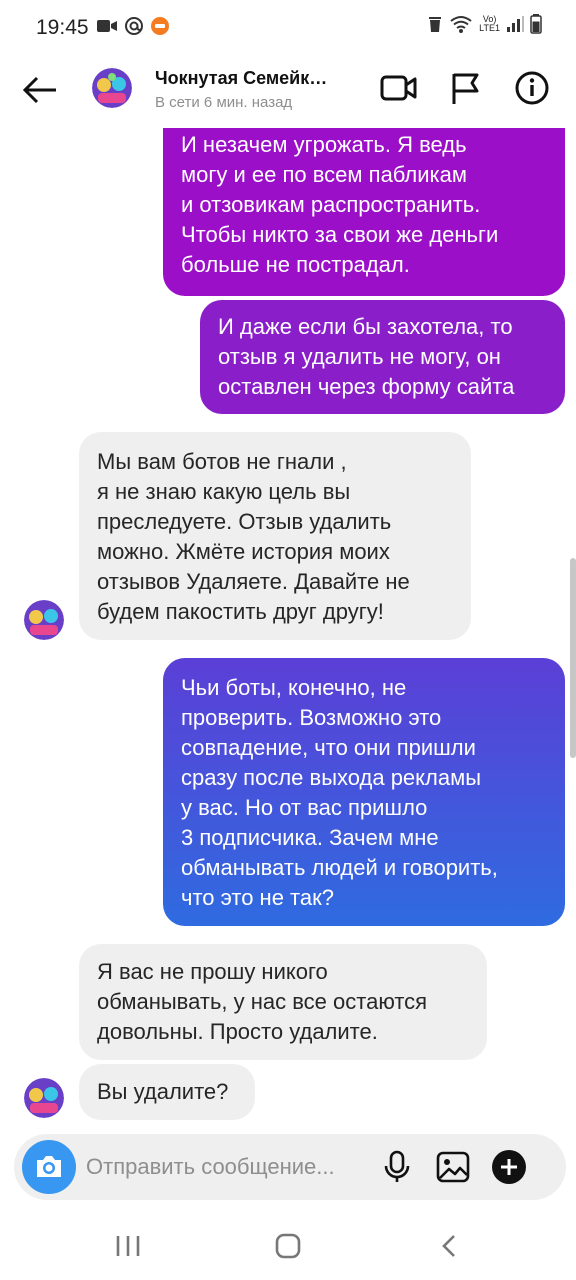  I want to click on at-sign-icon, so click(134, 26).